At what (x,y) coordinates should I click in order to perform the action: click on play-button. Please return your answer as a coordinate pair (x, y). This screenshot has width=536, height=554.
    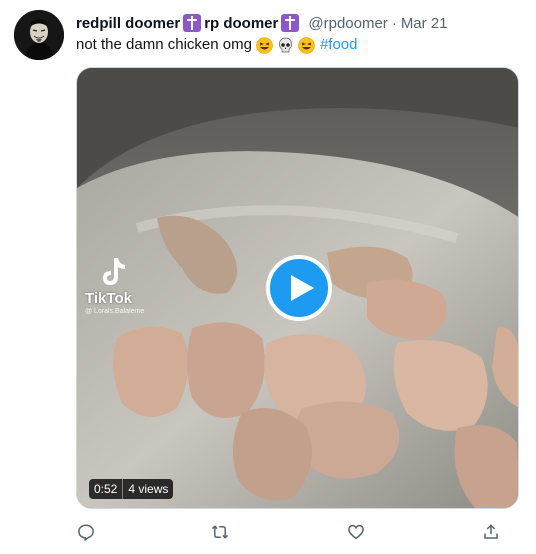
    Looking at the image, I should click on (299, 288).